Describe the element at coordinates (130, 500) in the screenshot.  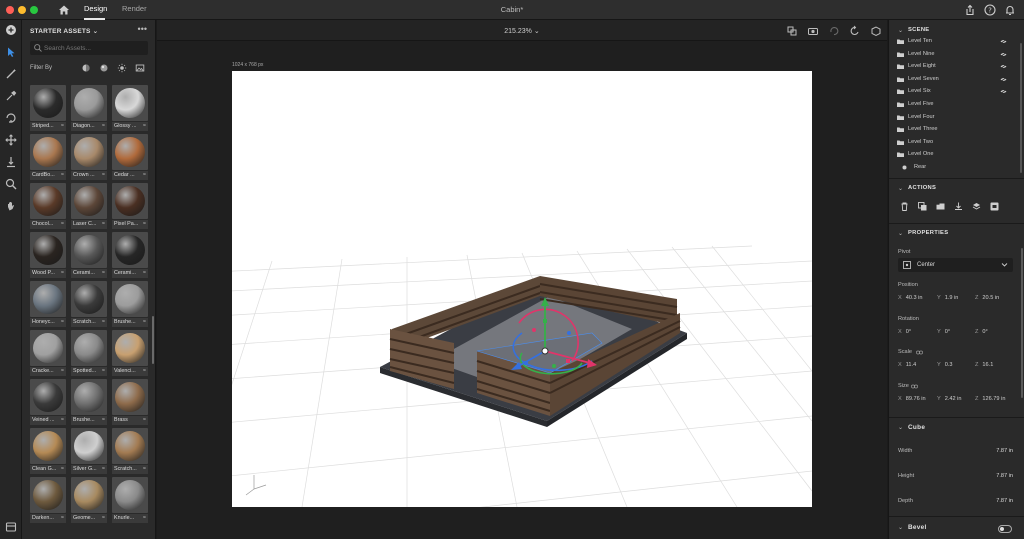
I see `asset-tile: Knurle... ≈` at that location.